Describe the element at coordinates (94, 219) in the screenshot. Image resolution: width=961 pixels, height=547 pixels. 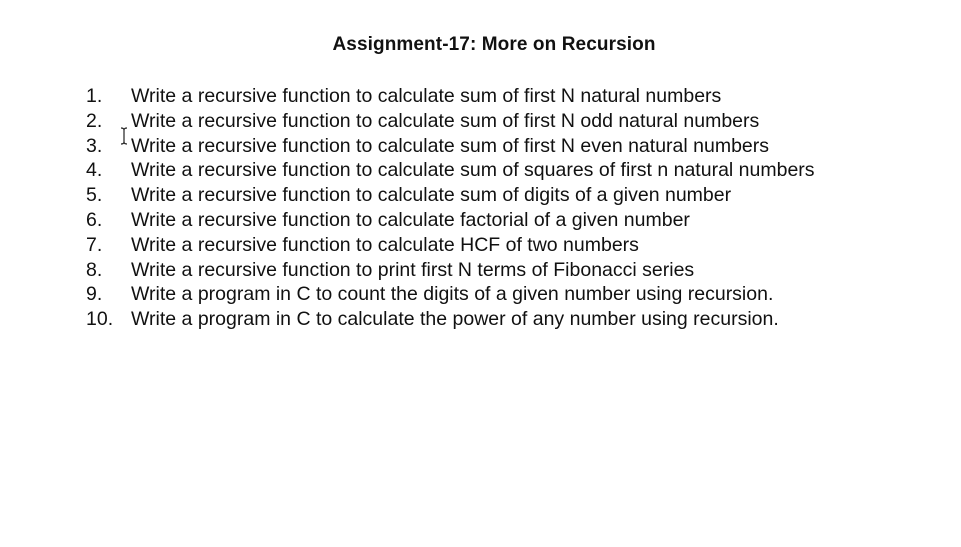
I see `item-number: 6.` at that location.